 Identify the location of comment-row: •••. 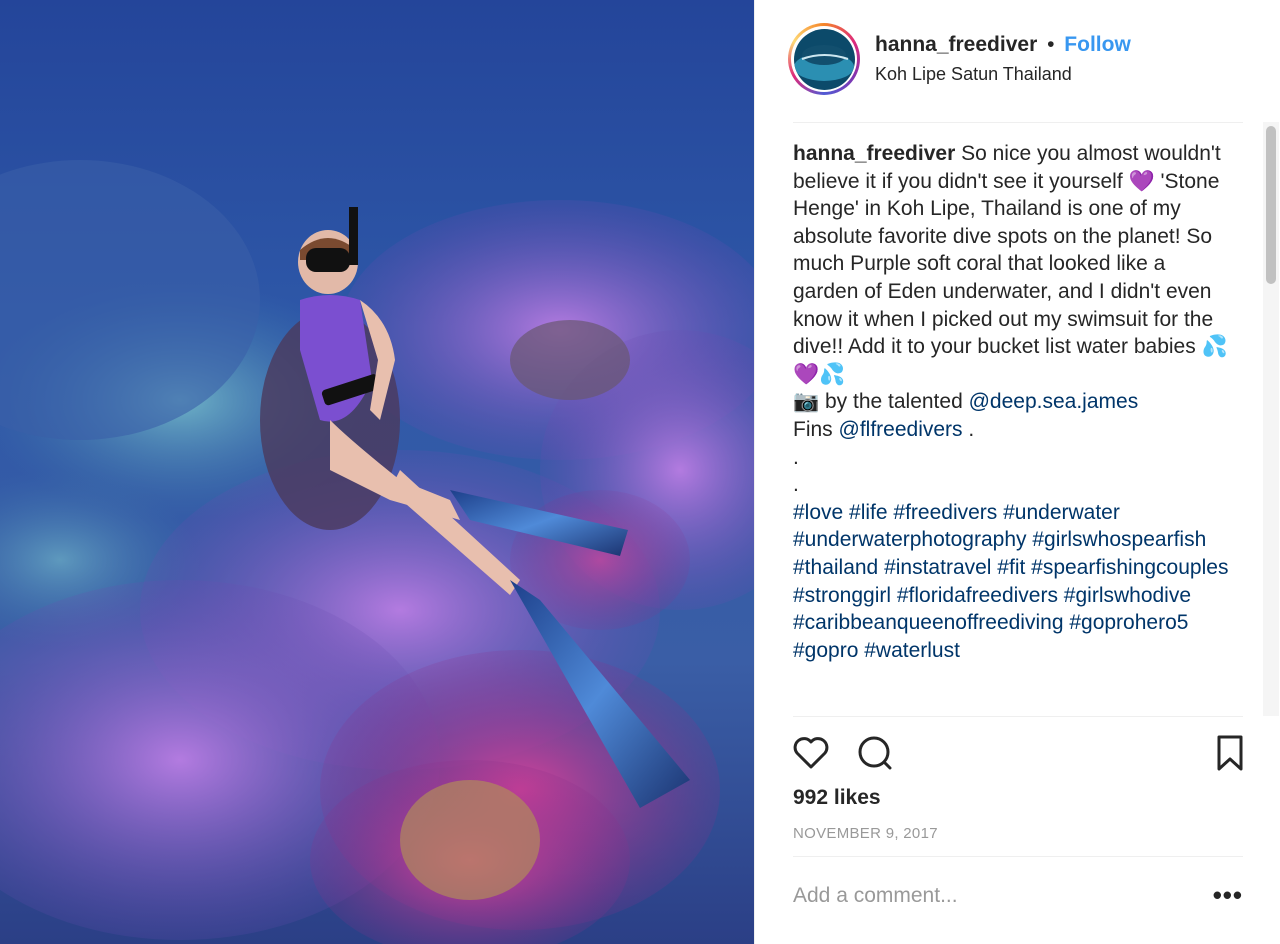
(1018, 899).